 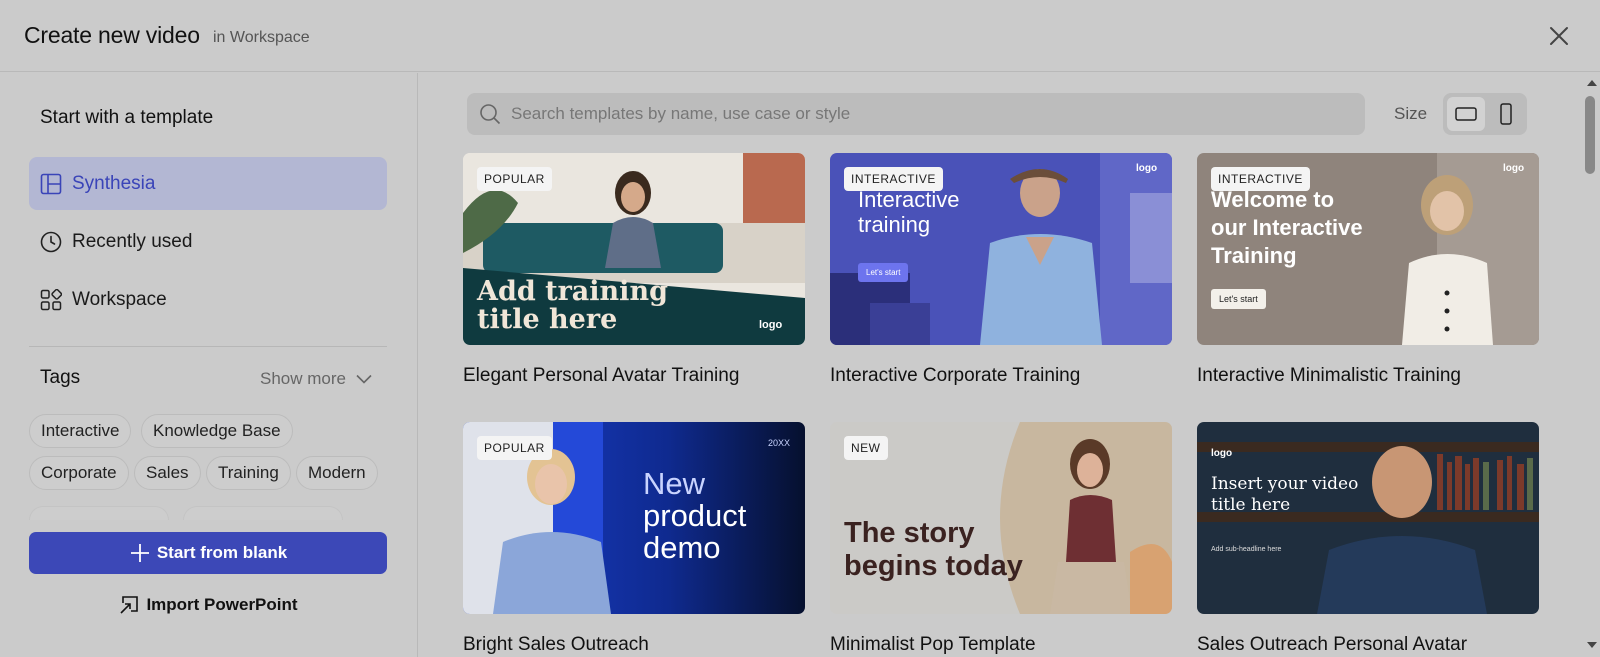 I want to click on tag-sales: Sales, so click(x=167, y=473).